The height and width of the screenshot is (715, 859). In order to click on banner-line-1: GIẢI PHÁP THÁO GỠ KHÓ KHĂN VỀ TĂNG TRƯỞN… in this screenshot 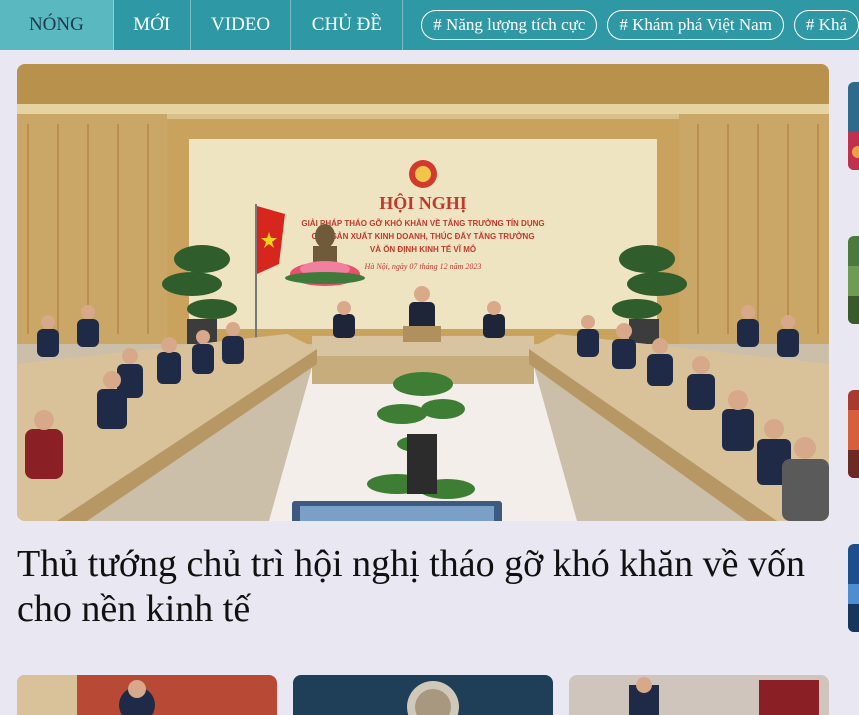, I will do `click(422, 223)`.